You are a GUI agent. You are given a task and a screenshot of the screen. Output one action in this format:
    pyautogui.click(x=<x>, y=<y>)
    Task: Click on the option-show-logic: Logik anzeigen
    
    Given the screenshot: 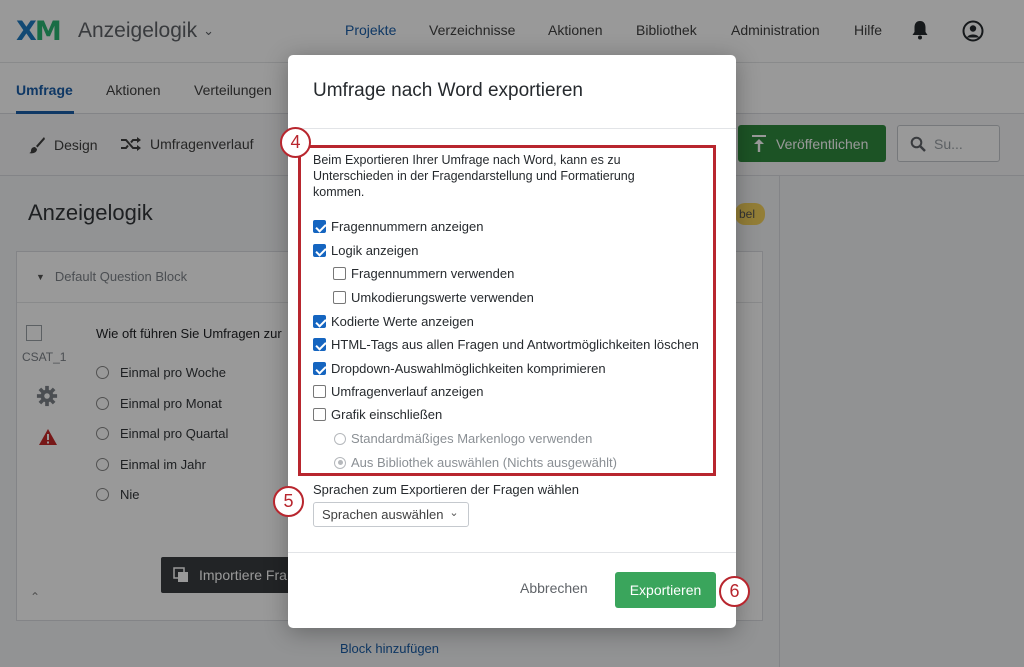 What is the action you would take?
    pyautogui.click(x=365, y=250)
    